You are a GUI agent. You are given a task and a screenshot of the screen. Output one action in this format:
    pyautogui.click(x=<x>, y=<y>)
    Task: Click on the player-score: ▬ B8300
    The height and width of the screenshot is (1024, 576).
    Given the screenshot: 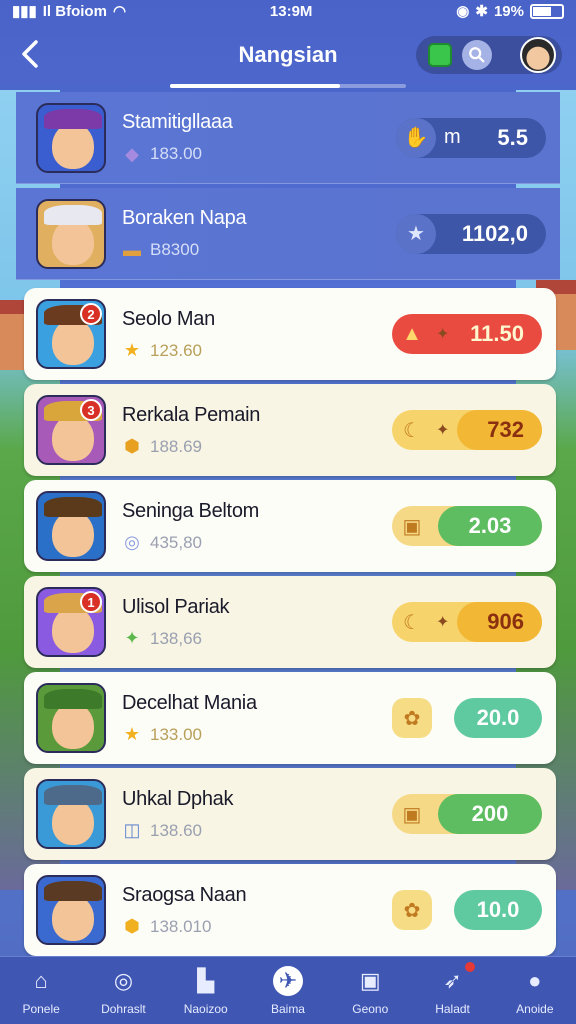 What is the action you would take?
    pyautogui.click(x=259, y=250)
    